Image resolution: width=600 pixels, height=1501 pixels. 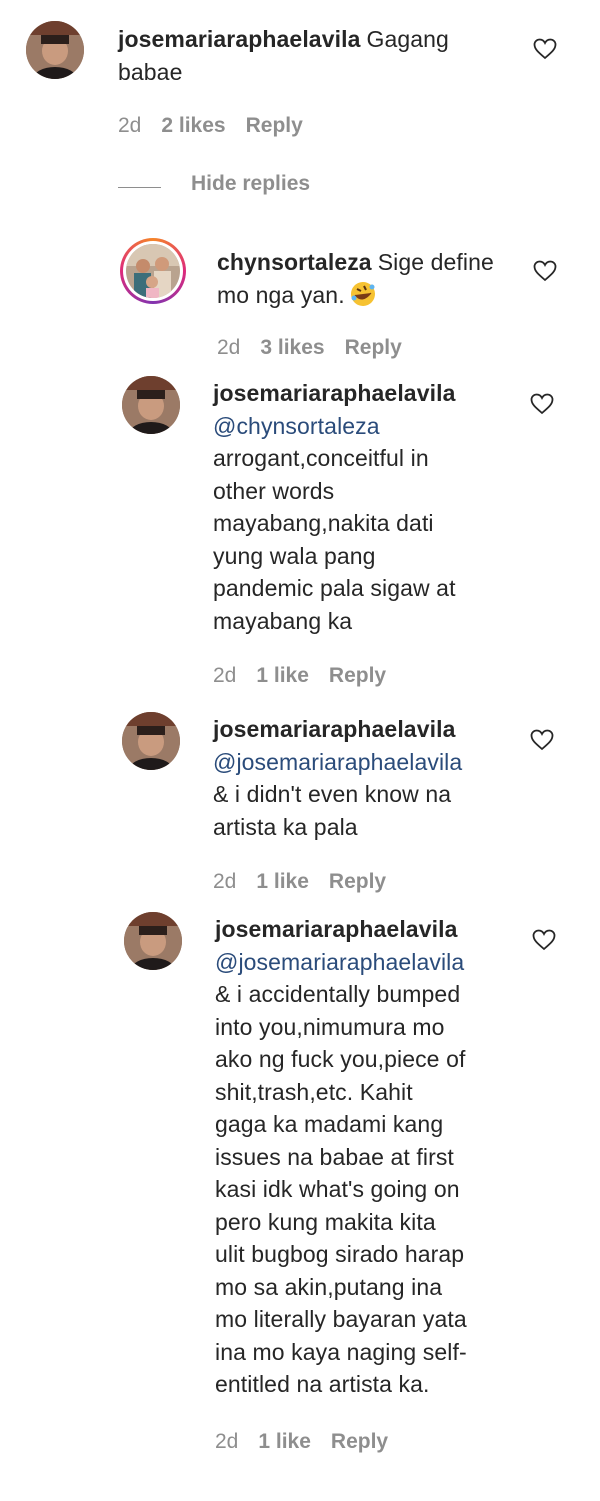 I want to click on comment-text: chynsortaleza Sige define mo nga yan., so click(x=367, y=278).